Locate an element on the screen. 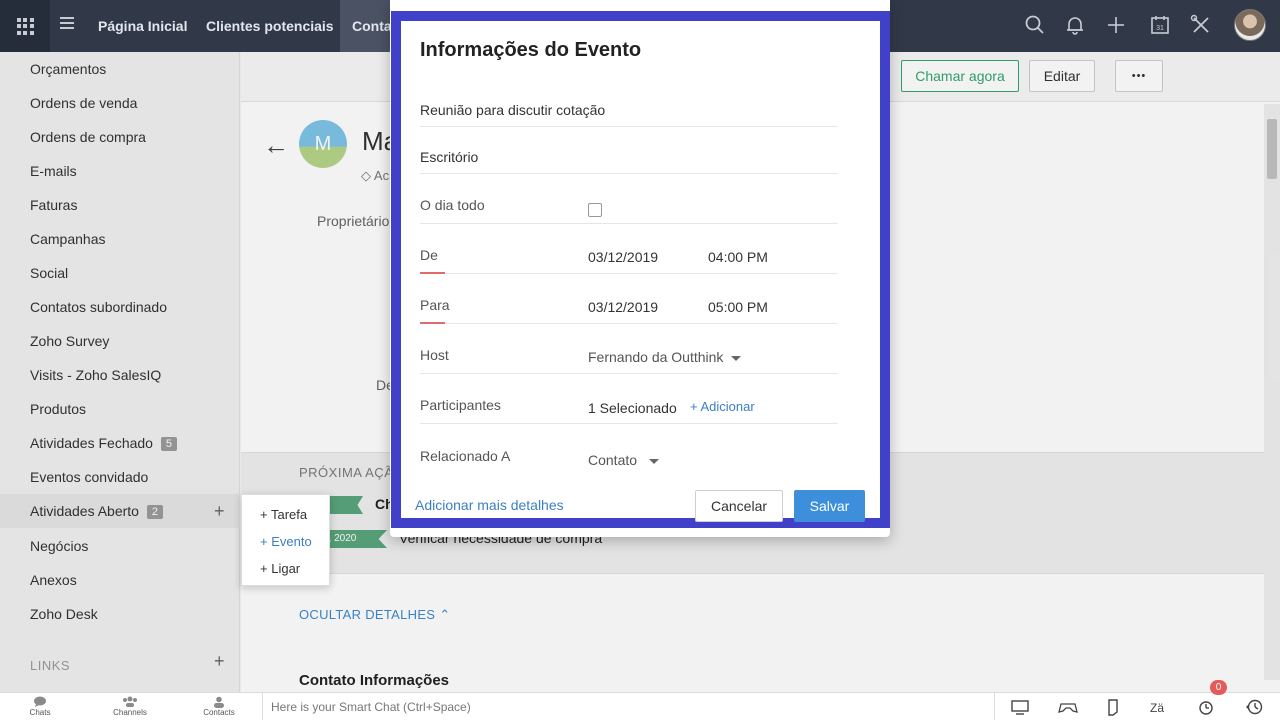 The image size is (1280, 720). to-time-input: 05:00 PM is located at coordinates (738, 307).